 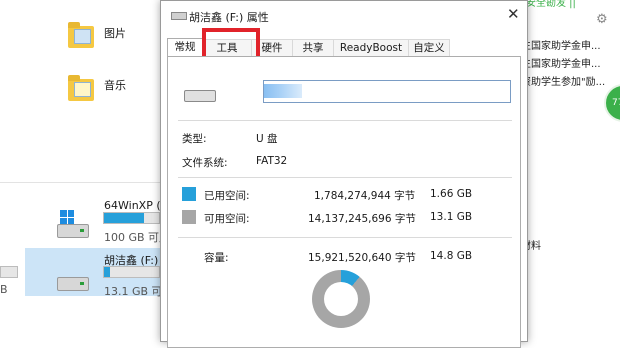 What do you see at coordinates (229, 17) in the screenshot?
I see `dialog-title: 胡洁鑫 (F:) 属性` at bounding box center [229, 17].